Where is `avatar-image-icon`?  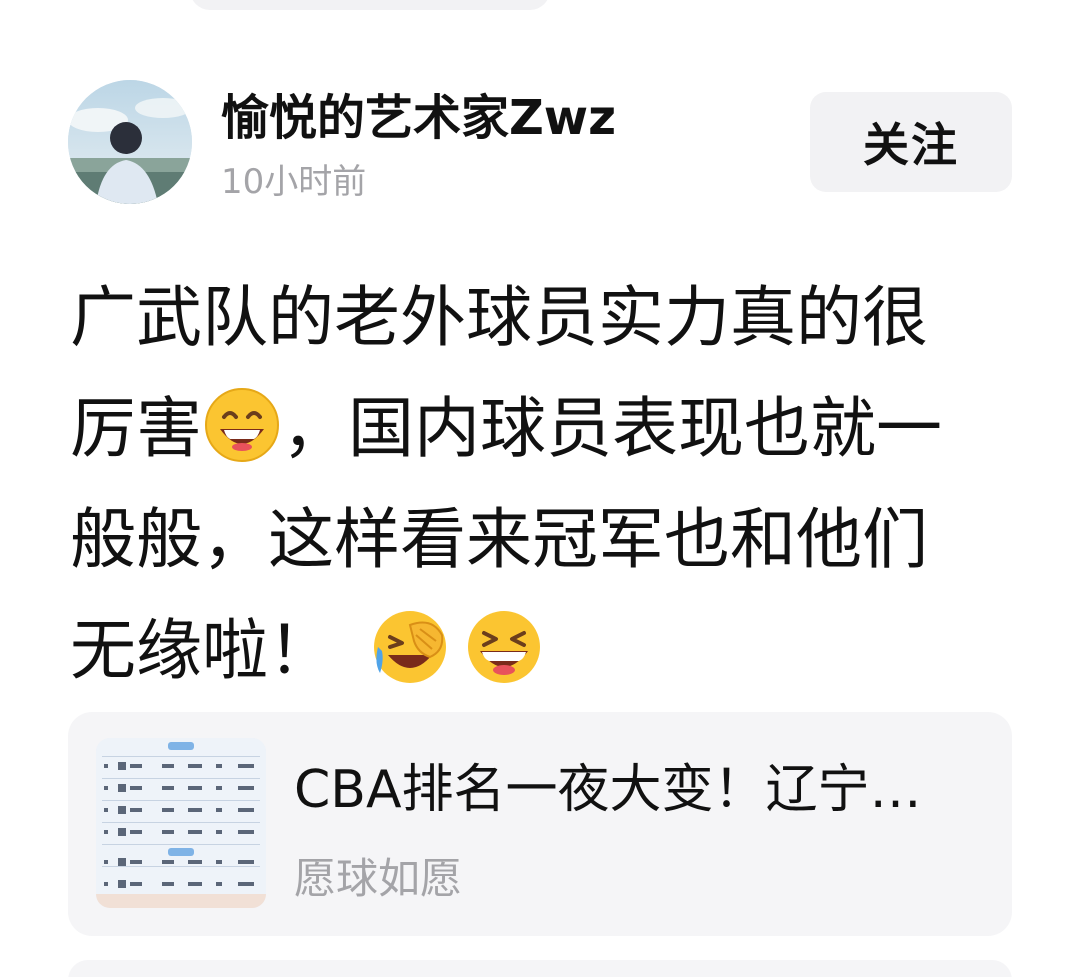
avatar-image-icon is located at coordinates (130, 142).